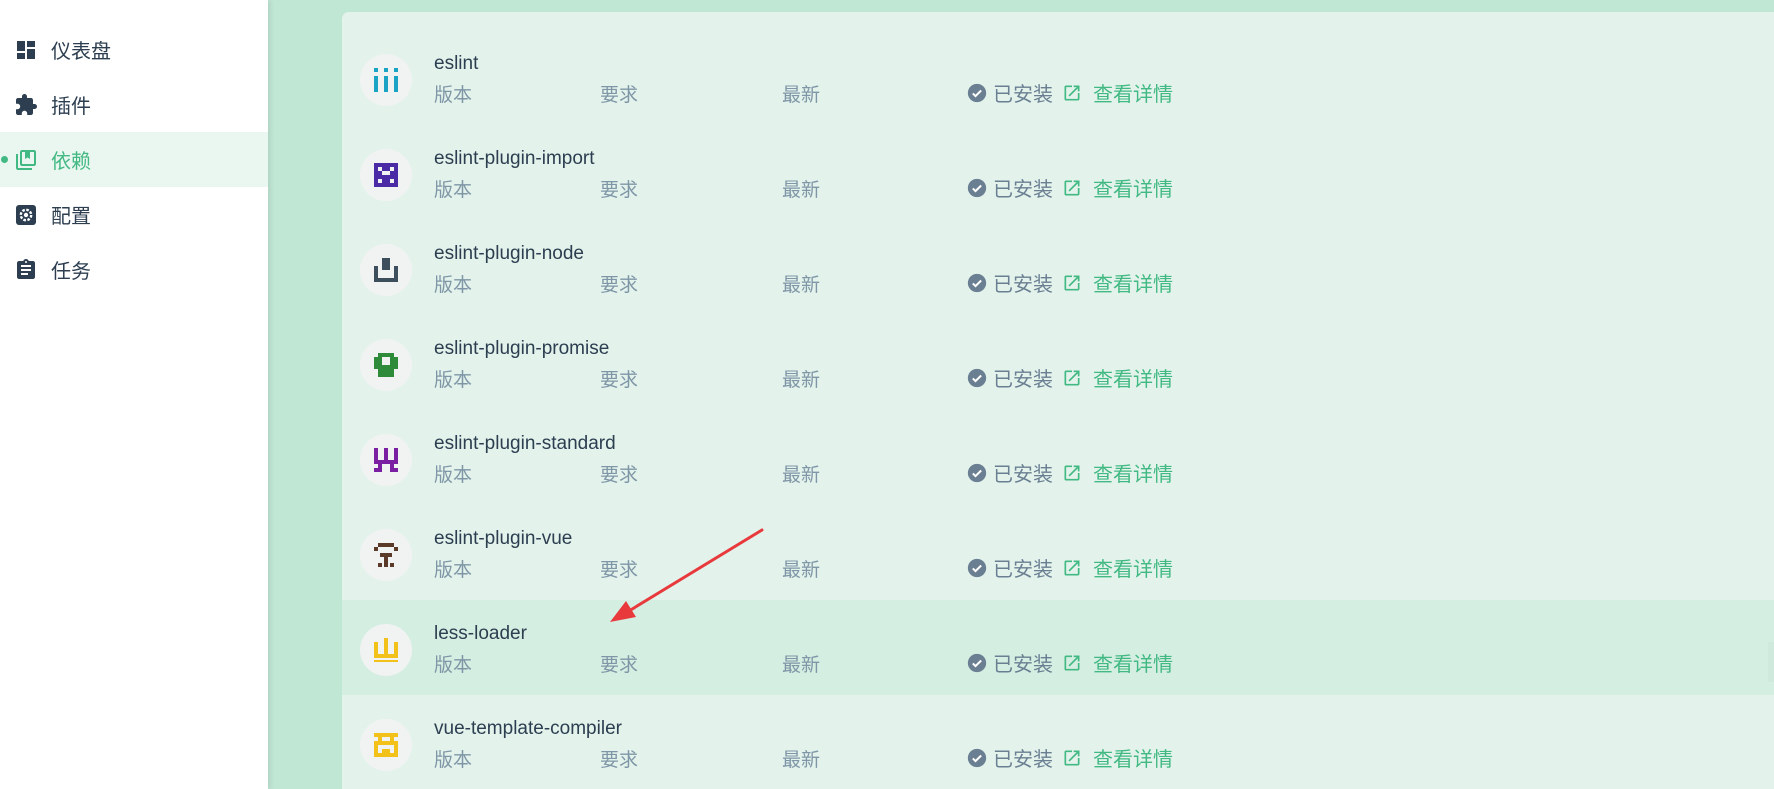  What do you see at coordinates (1058, 647) in the screenshot?
I see `dependency-item: less-loader 版本 要求 最新 已安装 查看详情` at bounding box center [1058, 647].